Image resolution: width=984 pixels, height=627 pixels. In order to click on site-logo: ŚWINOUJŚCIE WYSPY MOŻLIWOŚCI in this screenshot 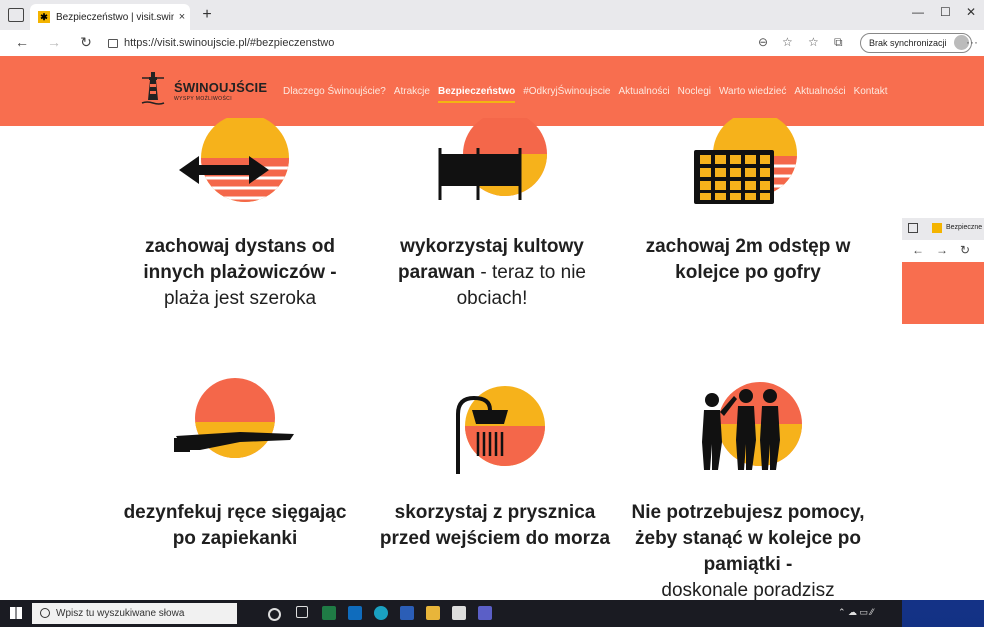, I will do `click(205, 90)`.